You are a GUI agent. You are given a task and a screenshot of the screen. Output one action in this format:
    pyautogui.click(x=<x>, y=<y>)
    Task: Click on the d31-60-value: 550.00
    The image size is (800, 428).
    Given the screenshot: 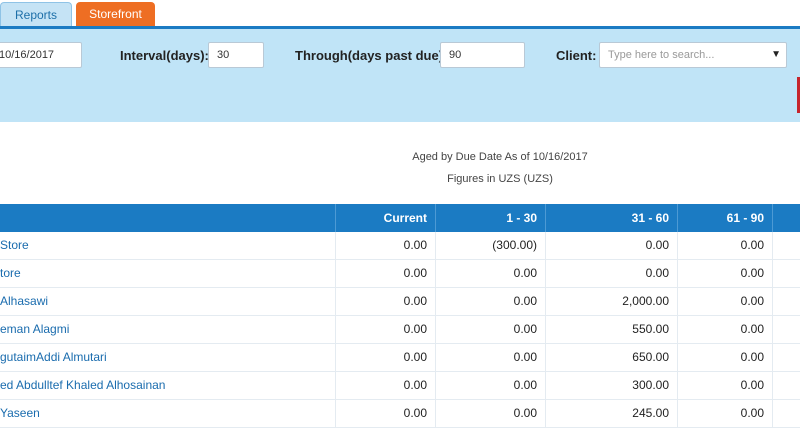 What is the action you would take?
    pyautogui.click(x=650, y=329)
    